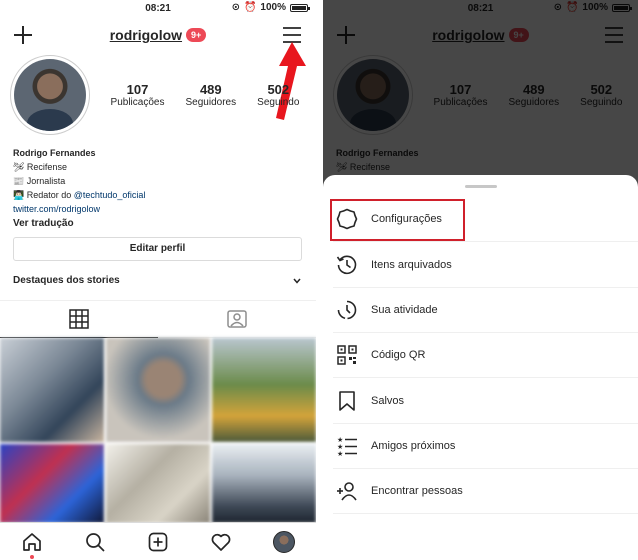 The image size is (638, 560). I want to click on profile-username: rodrigolow, so click(146, 35).